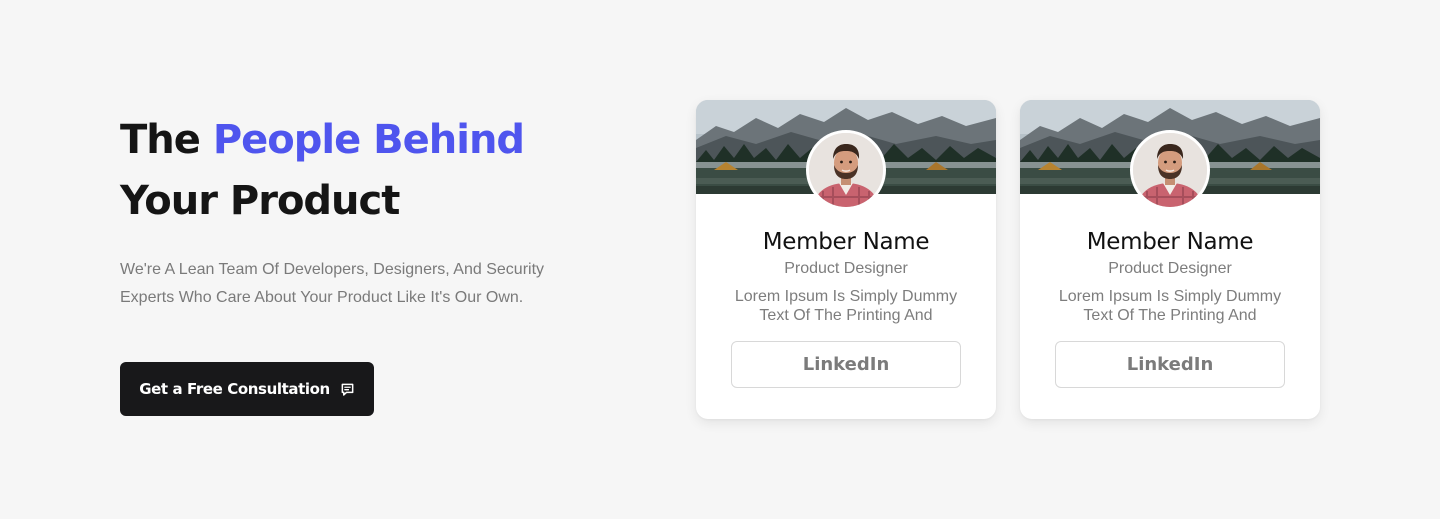  I want to click on cta-label: Get a Free Consultation, so click(234, 389).